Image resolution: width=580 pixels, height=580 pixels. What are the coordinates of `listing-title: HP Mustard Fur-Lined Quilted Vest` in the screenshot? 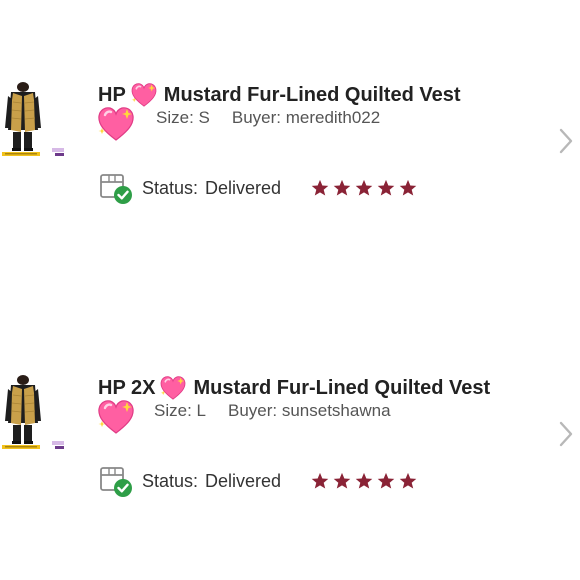 It's located at (279, 95).